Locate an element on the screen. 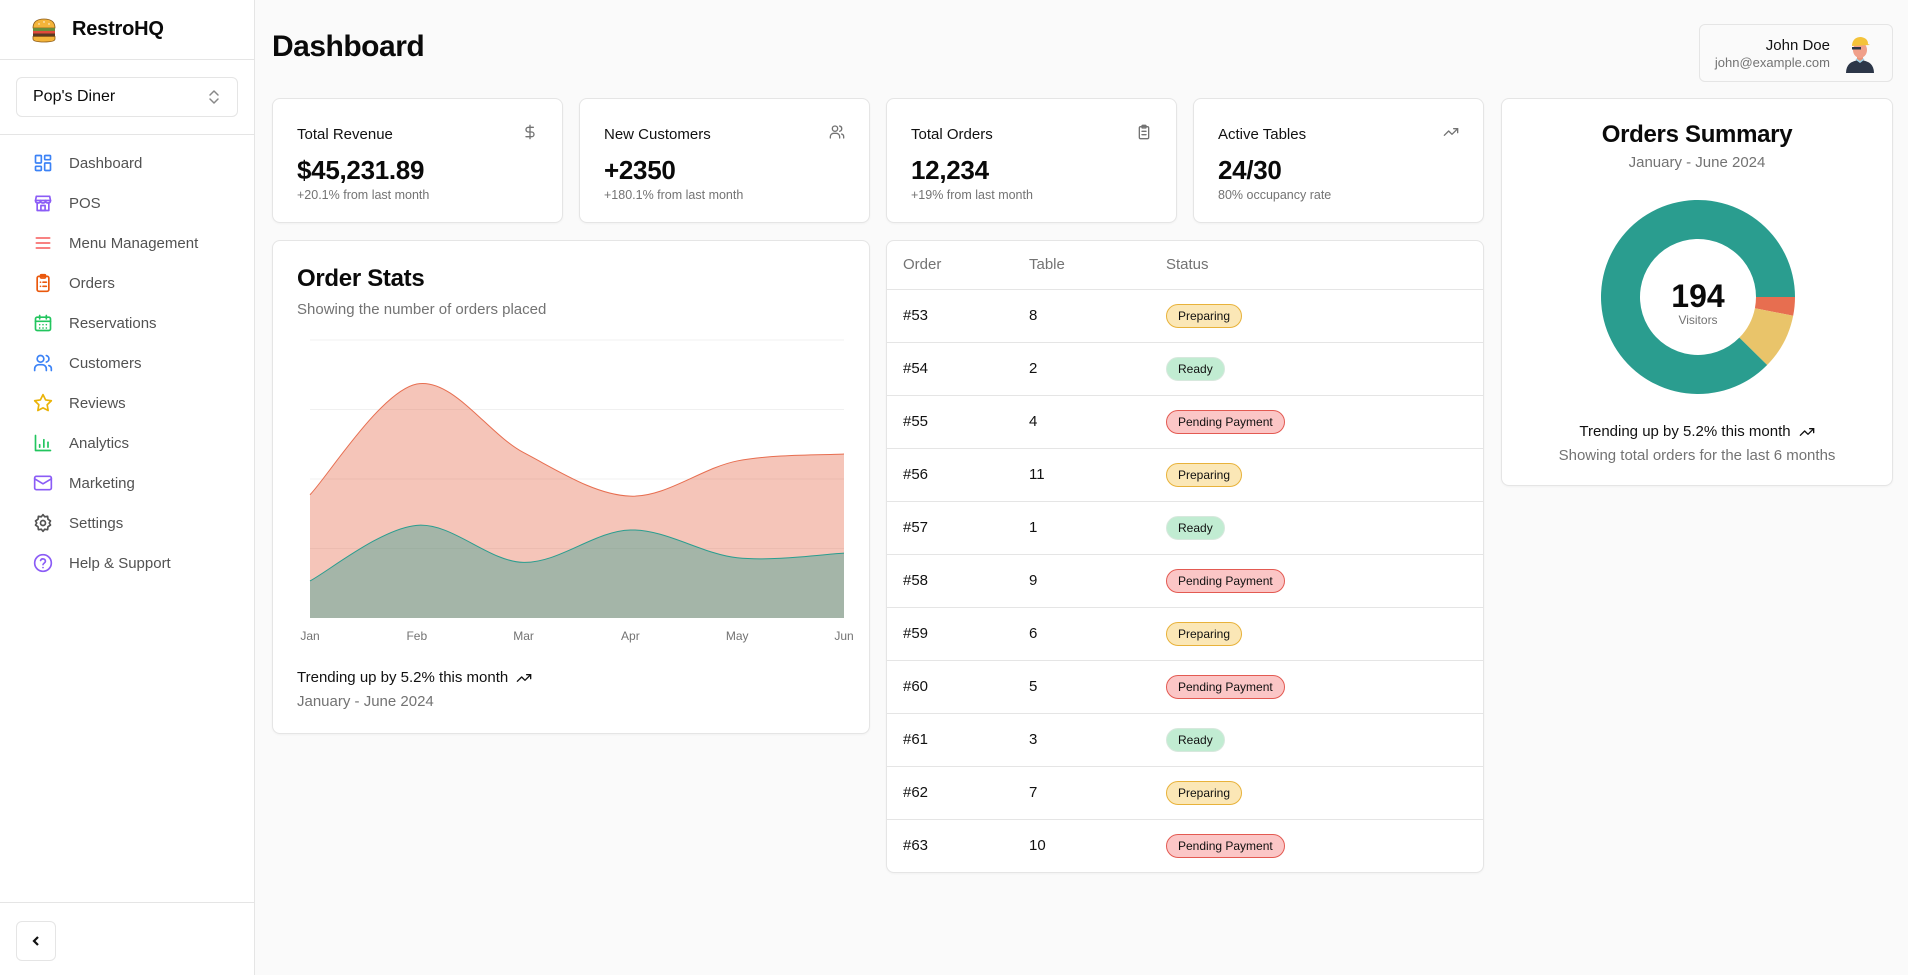 Image resolution: width=1908 pixels, height=975 pixels. table-row: #61 3 Ready is located at coordinates (1185, 740).